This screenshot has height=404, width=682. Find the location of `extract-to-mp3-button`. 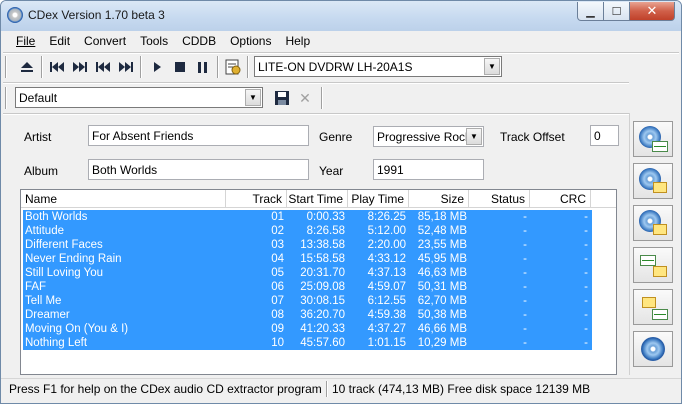

extract-to-mp3-button is located at coordinates (653, 181).